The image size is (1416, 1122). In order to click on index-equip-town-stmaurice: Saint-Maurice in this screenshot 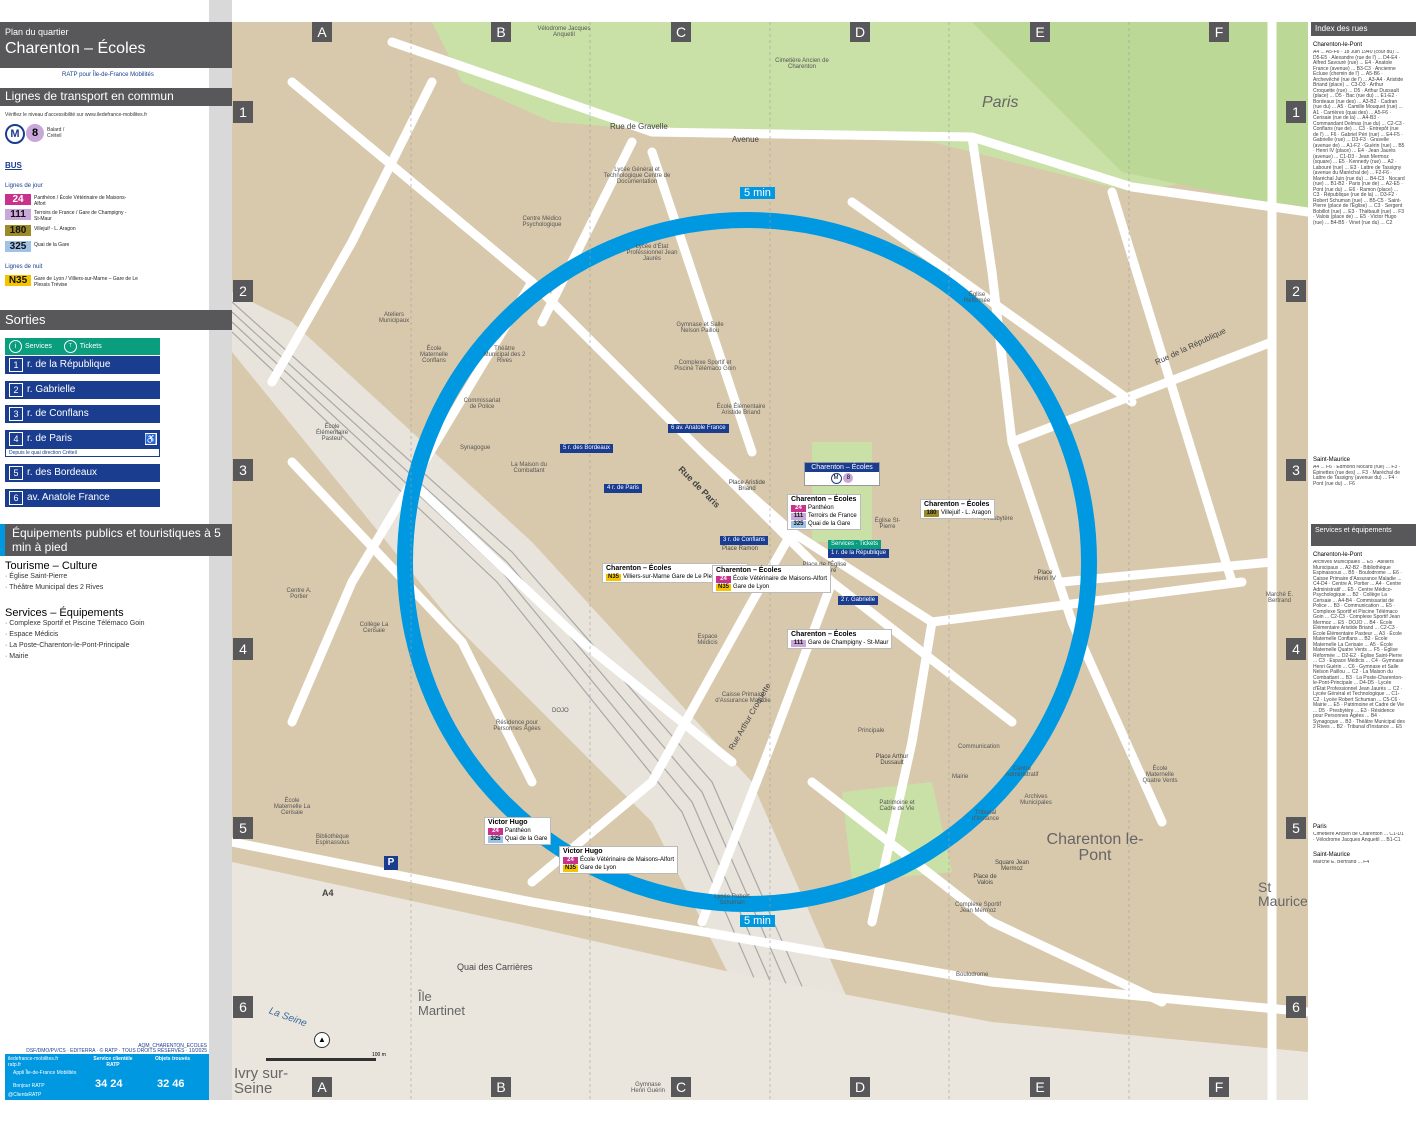, I will do `click(1332, 855)`.